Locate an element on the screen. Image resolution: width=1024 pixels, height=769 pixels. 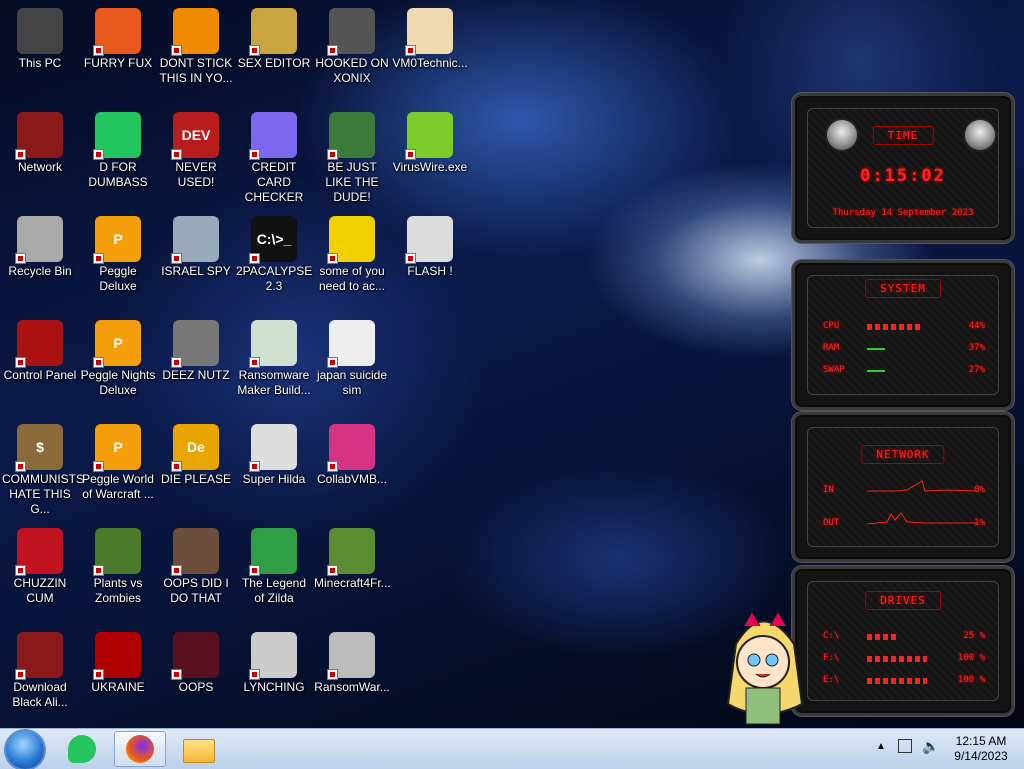
taskbar-firefox is located at coordinates (140, 749).